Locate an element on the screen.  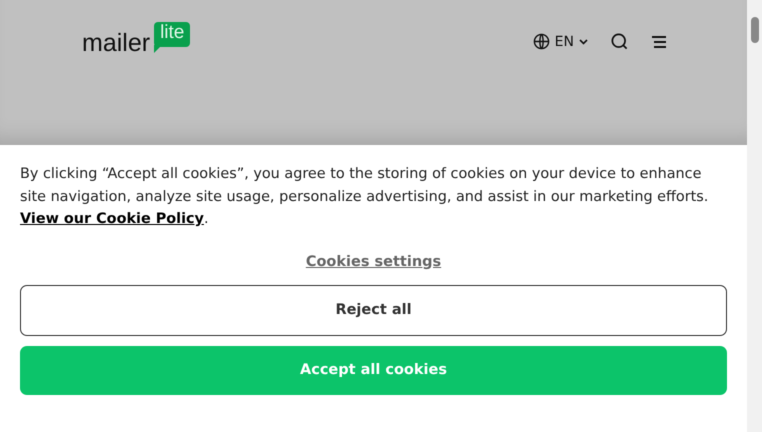
cookies-settings-link: Cookies settings is located at coordinates (374, 262).